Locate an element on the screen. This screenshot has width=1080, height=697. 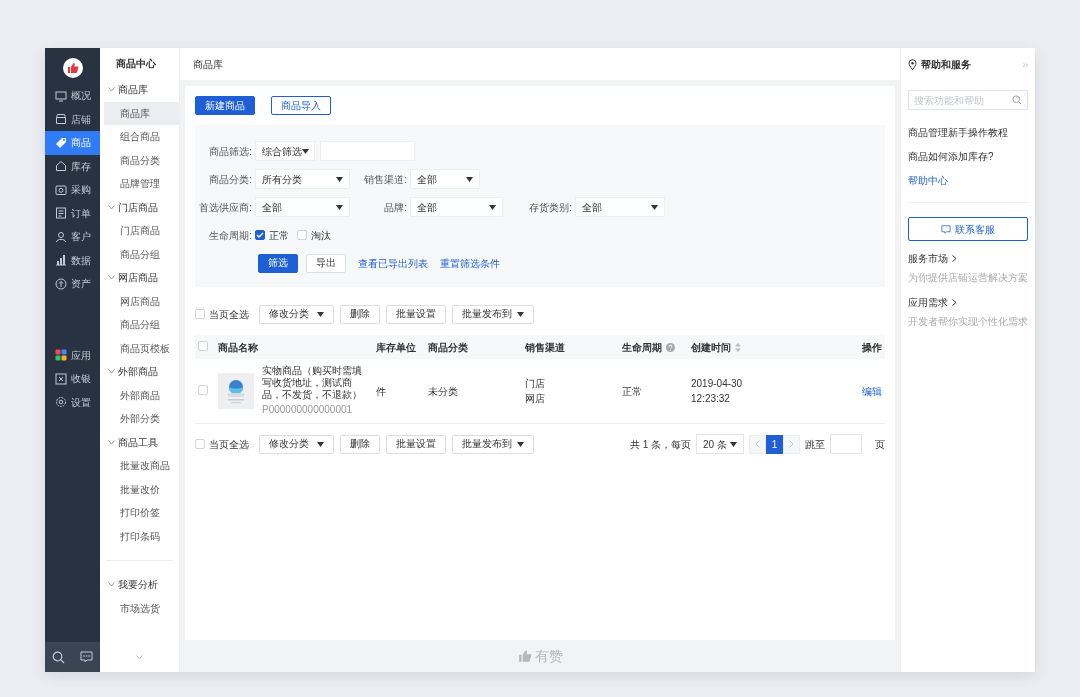
checkbox-label: 淘汰 is located at coordinates (321, 235).